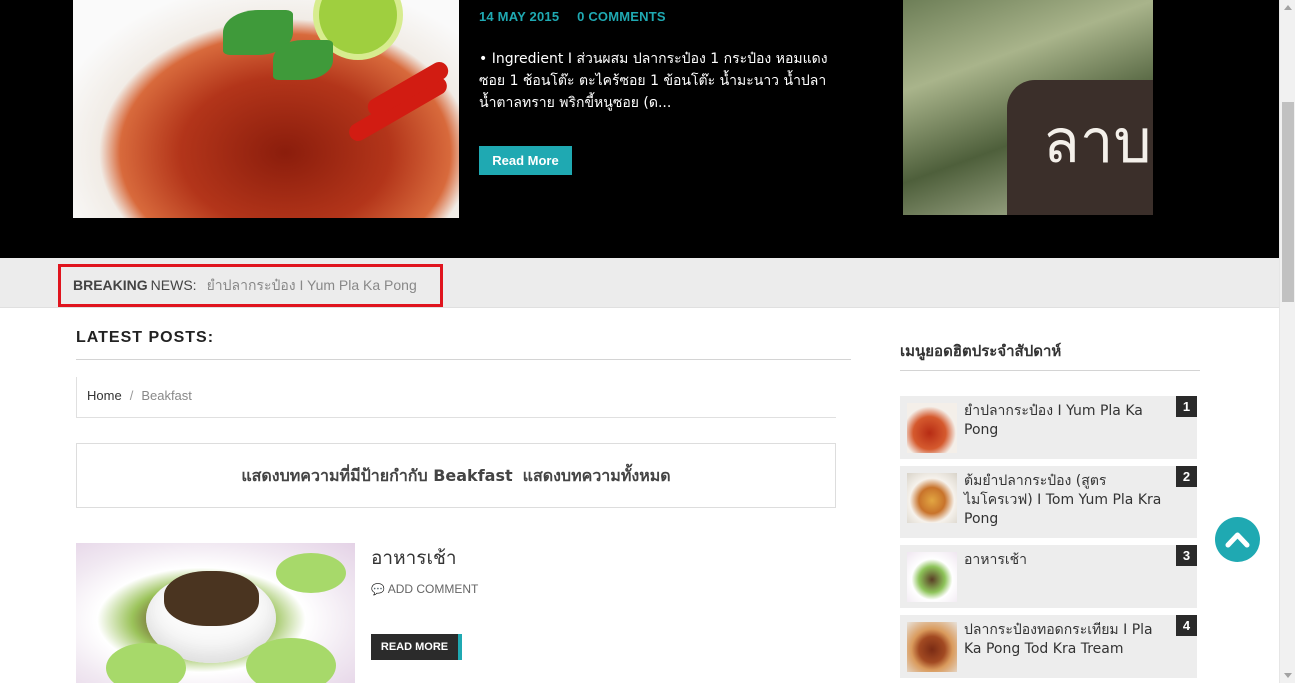 This screenshot has height=683, width=1295. What do you see at coordinates (378, 590) in the screenshot?
I see `comment-icon: 💬` at bounding box center [378, 590].